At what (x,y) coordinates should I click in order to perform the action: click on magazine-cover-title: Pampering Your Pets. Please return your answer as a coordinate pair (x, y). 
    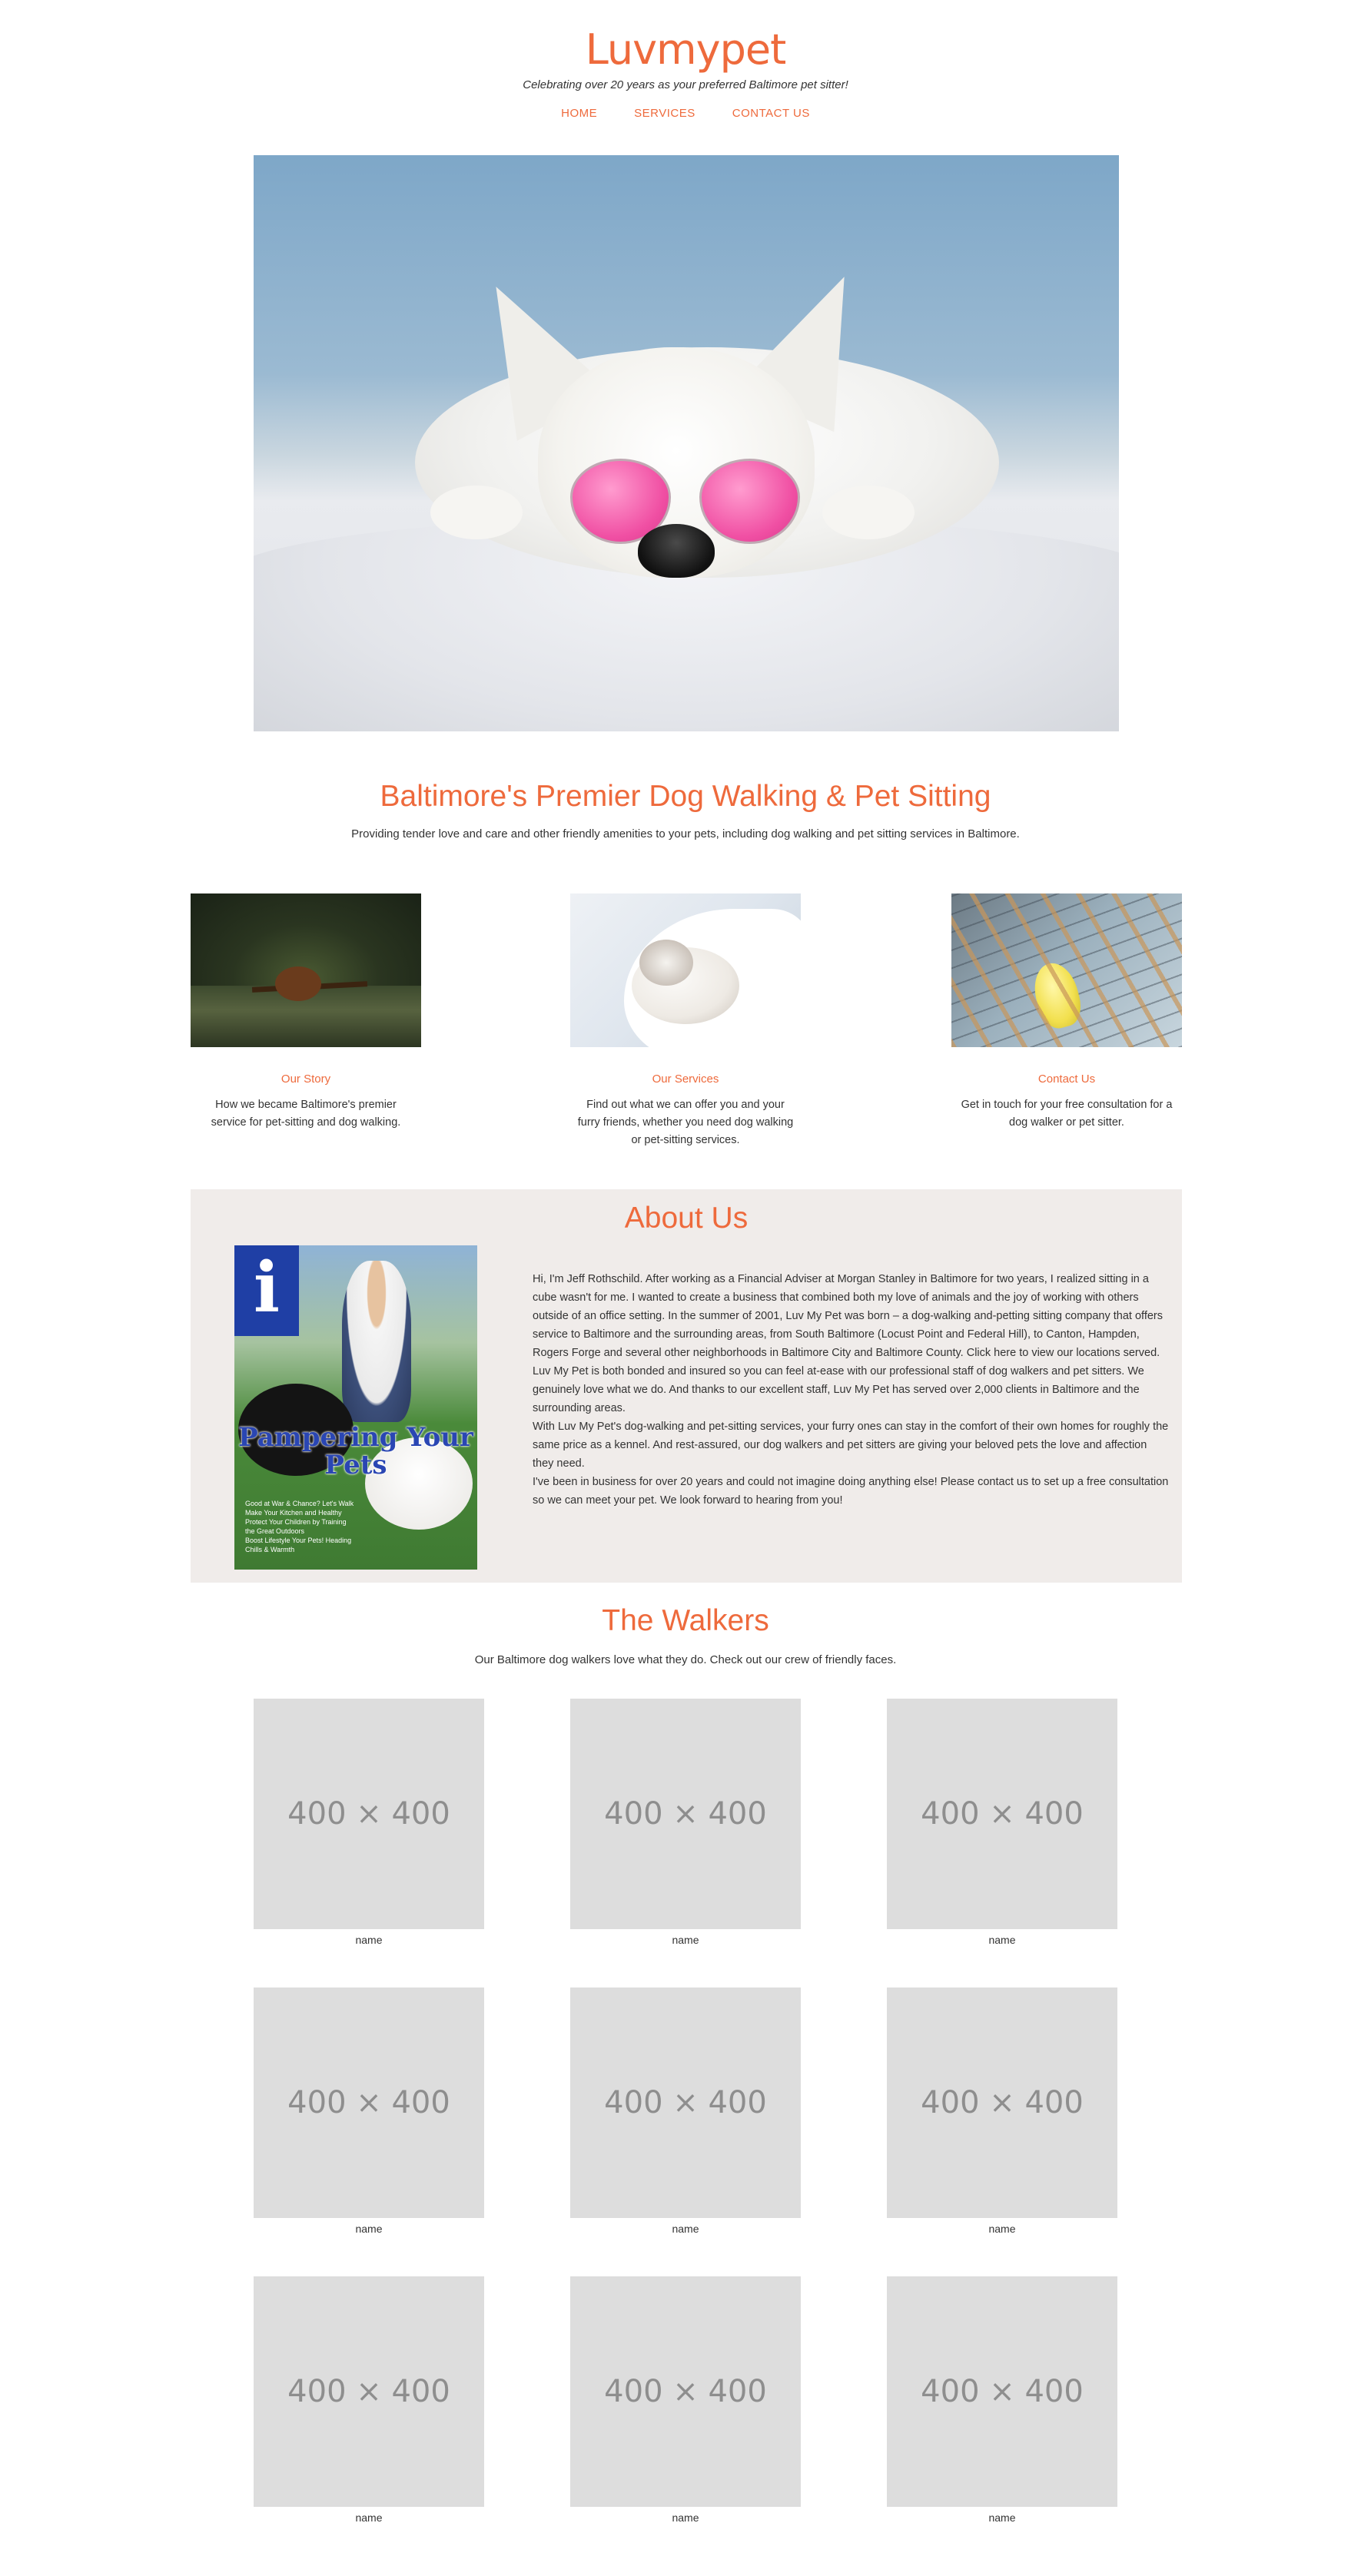
    Looking at the image, I should click on (355, 1451).